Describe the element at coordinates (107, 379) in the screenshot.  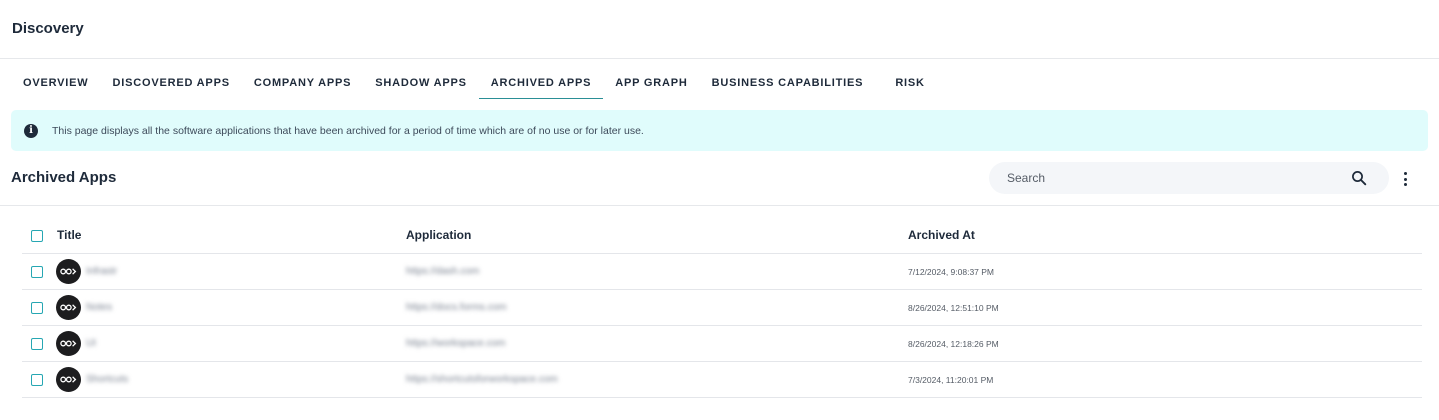
I see `app-title: Shortcuts` at that location.